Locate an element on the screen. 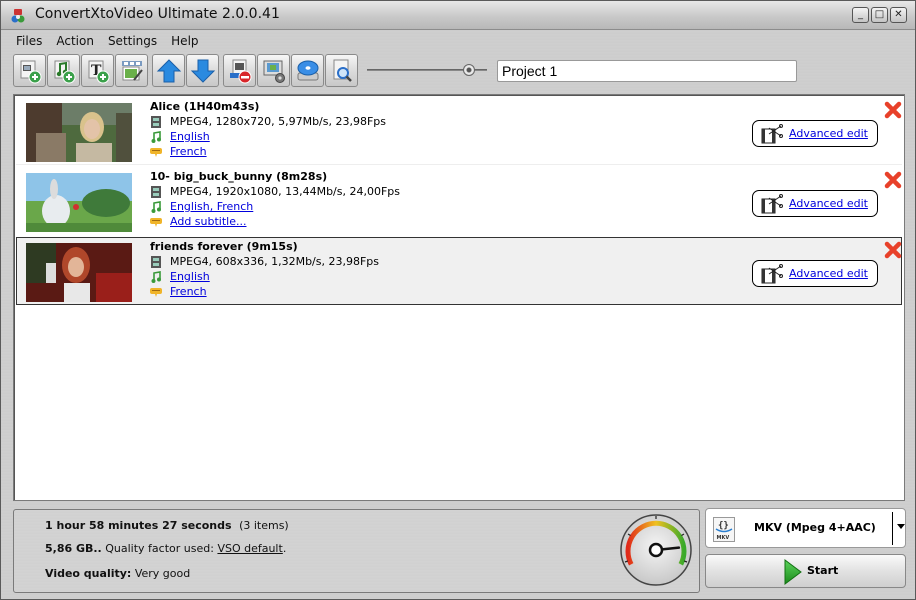  move-up-button is located at coordinates (168, 70).